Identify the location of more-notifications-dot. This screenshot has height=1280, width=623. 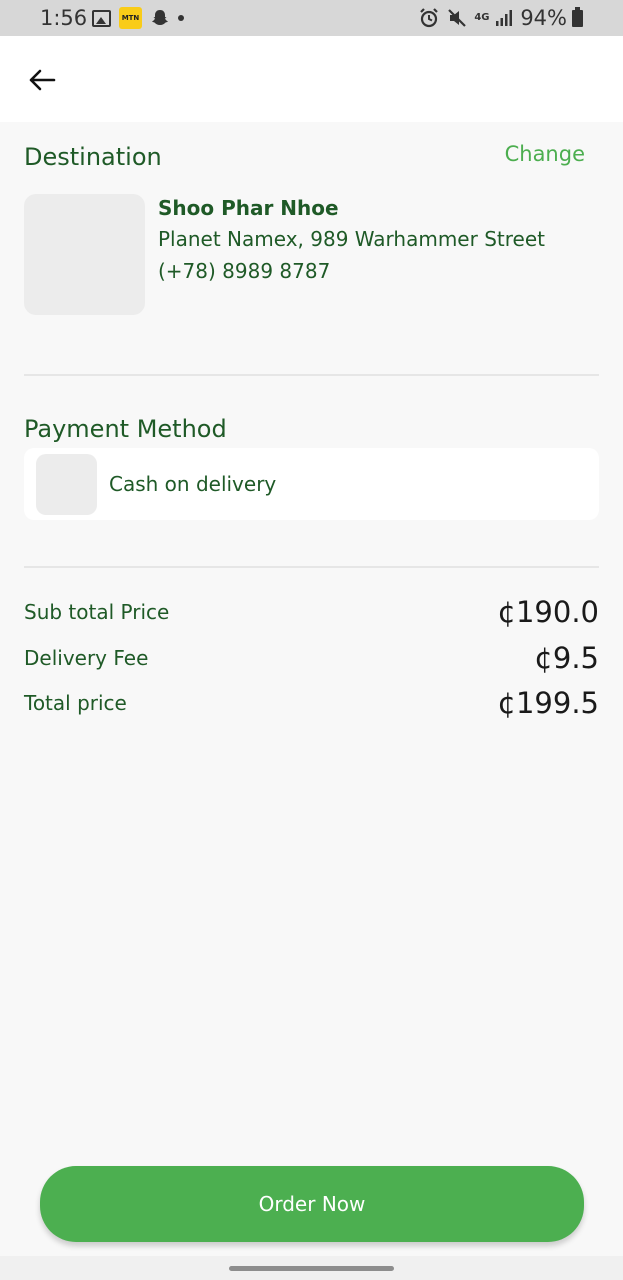
(181, 18).